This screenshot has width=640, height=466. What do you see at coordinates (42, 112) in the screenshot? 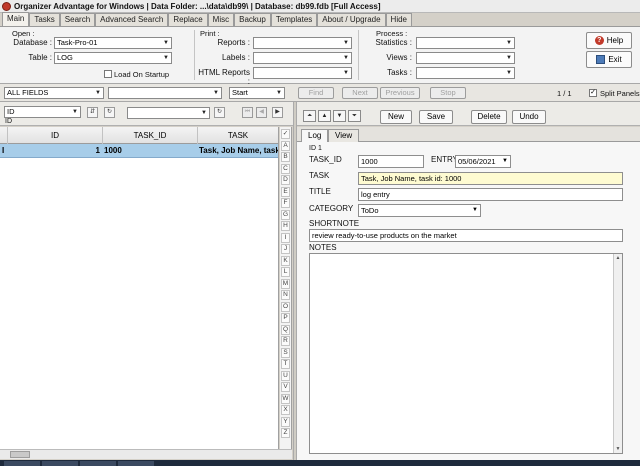
I see `sort-field-select: ID ▼` at bounding box center [42, 112].